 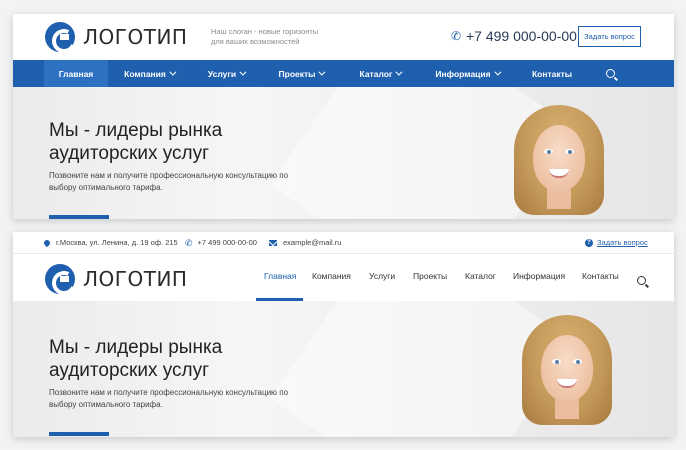 What do you see at coordinates (47, 242) in the screenshot?
I see `map-pin-icon` at bounding box center [47, 242].